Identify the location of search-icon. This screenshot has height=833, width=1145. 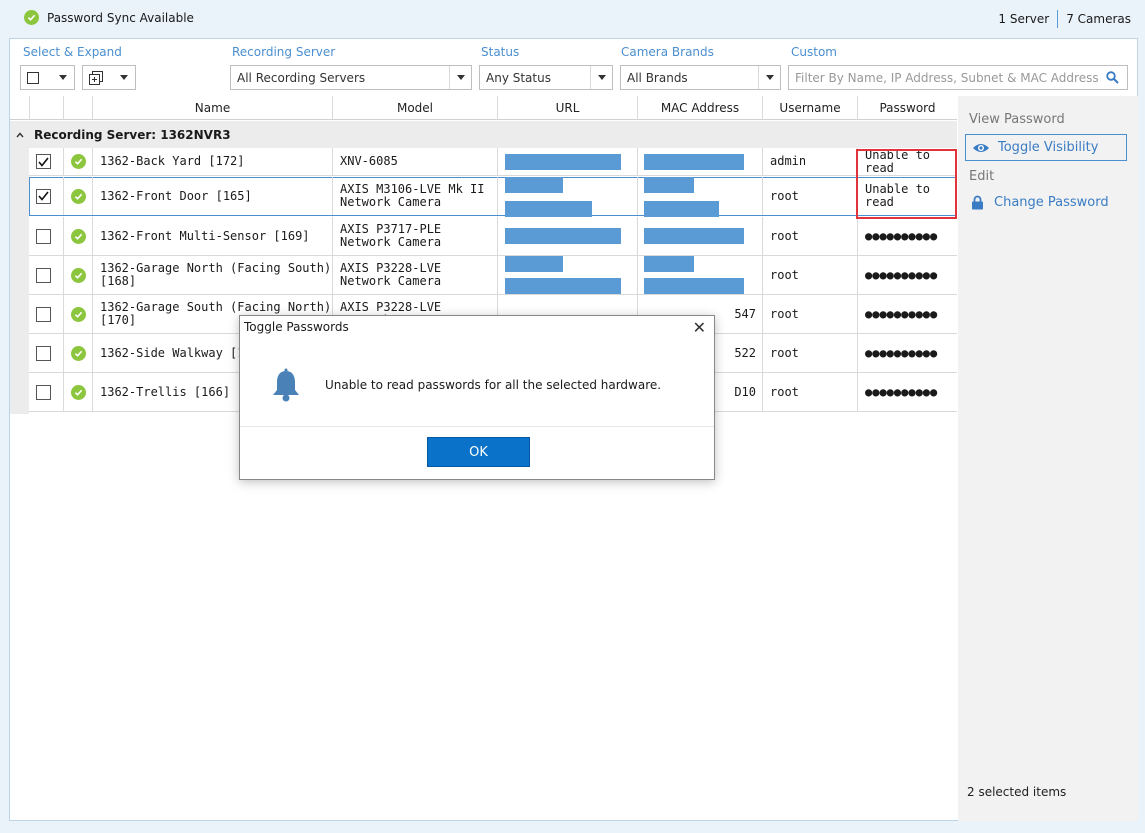
(1112, 77).